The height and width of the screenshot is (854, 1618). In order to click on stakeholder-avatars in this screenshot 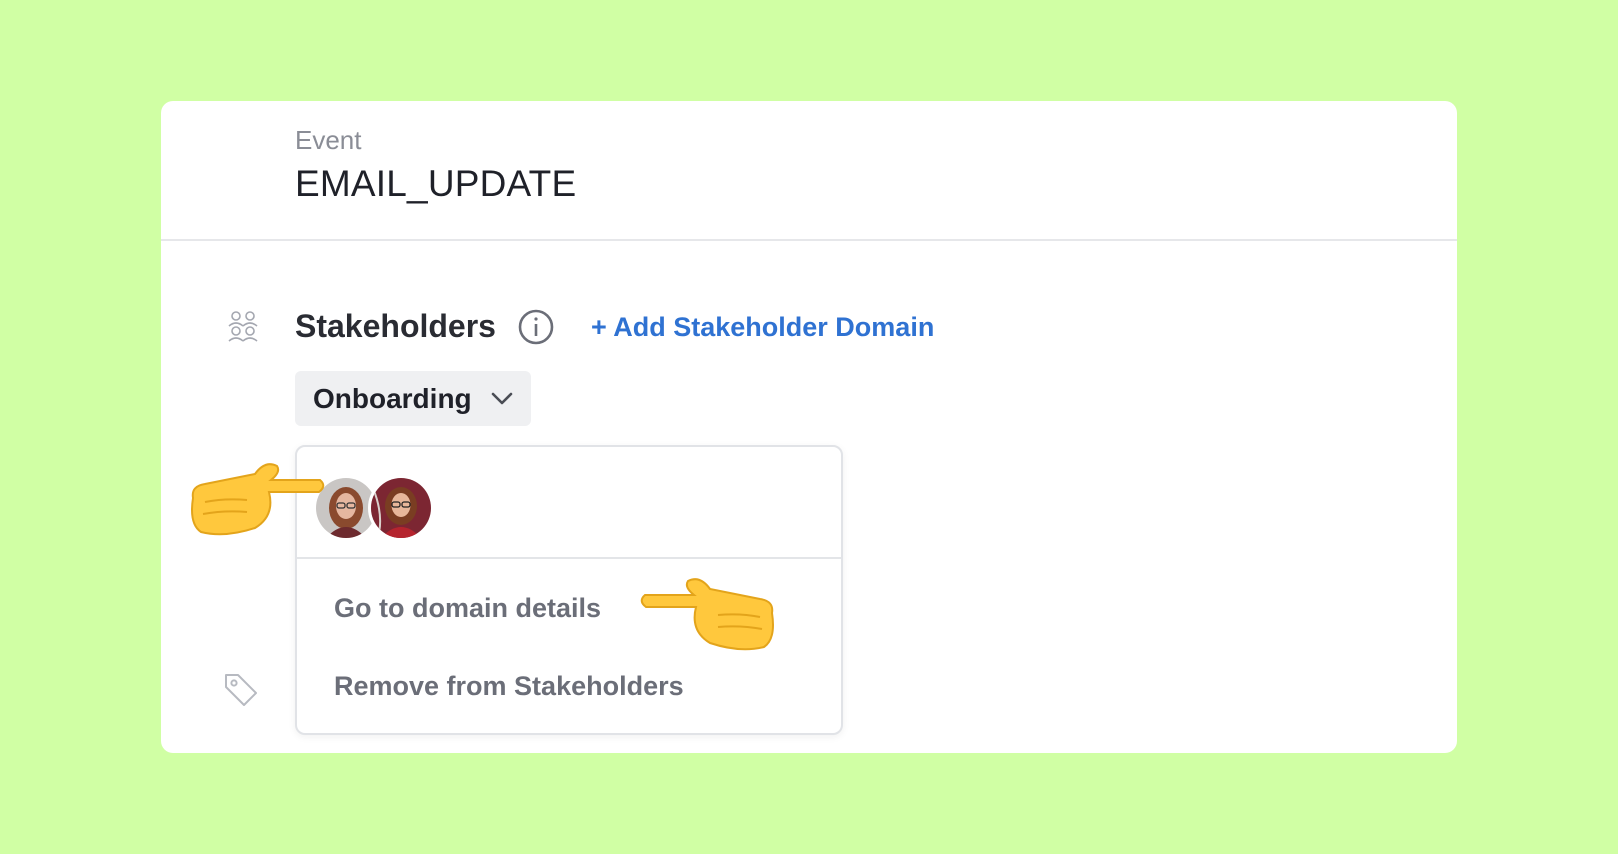, I will do `click(569, 503)`.